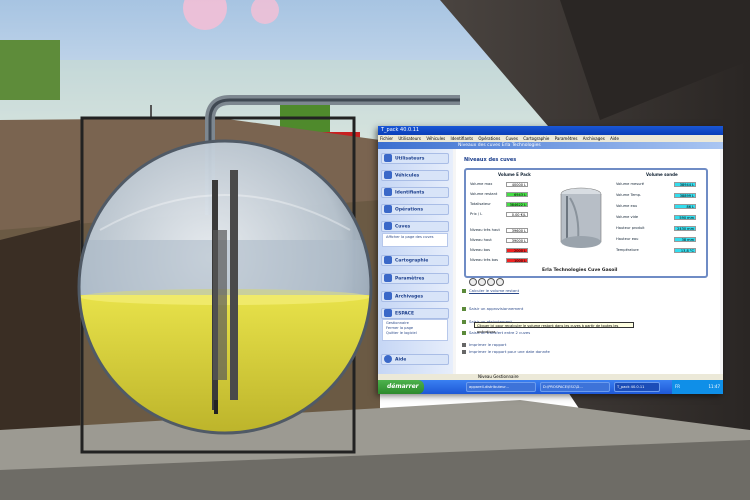 The height and width of the screenshot is (500, 750). I want to click on sidebar-item-archivages: Archivages, so click(415, 296).